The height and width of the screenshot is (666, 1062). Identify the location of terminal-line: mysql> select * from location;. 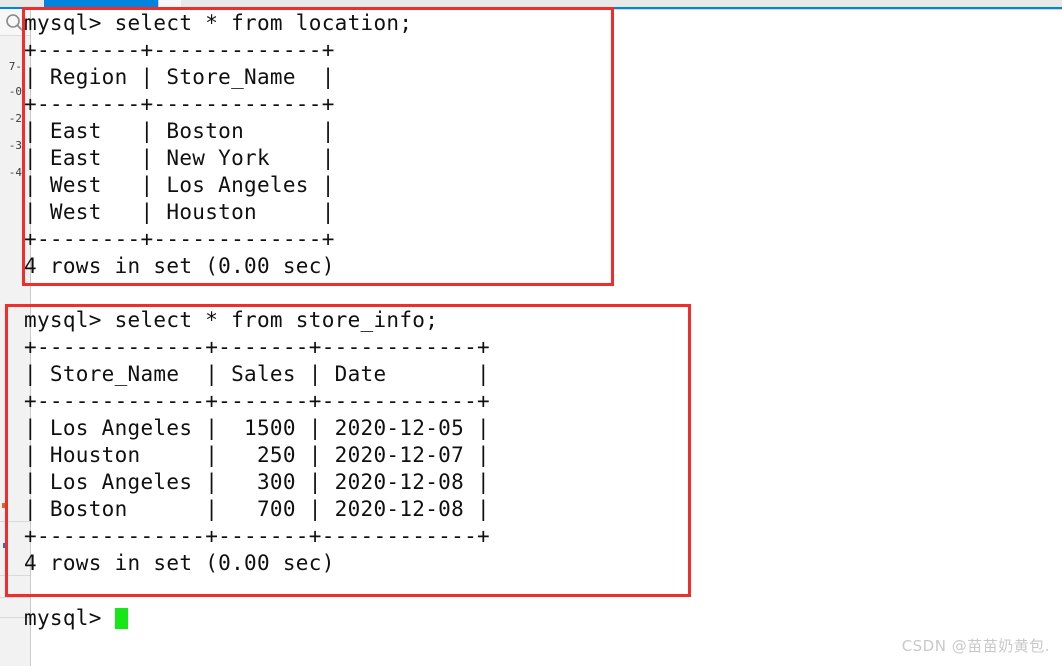
(218, 23).